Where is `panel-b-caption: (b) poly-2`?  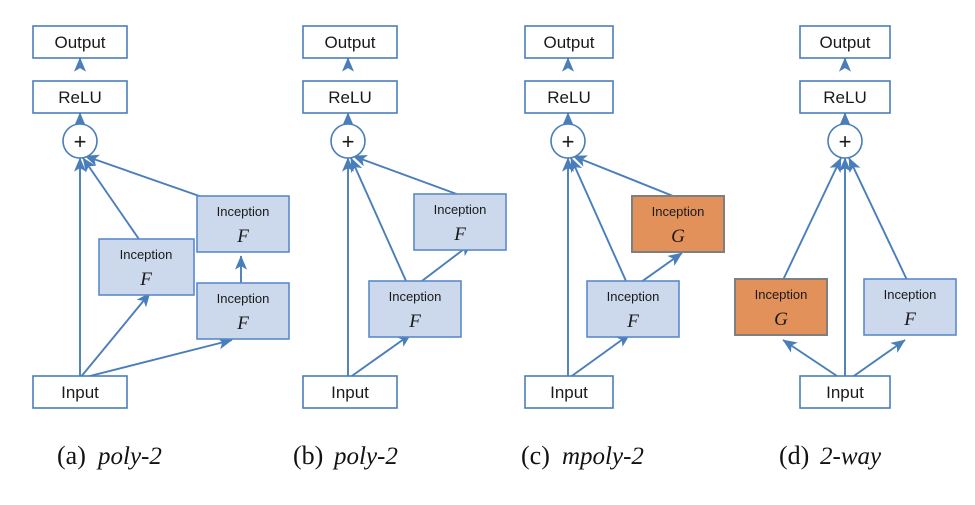 panel-b-caption: (b) poly-2 is located at coordinates (345, 455).